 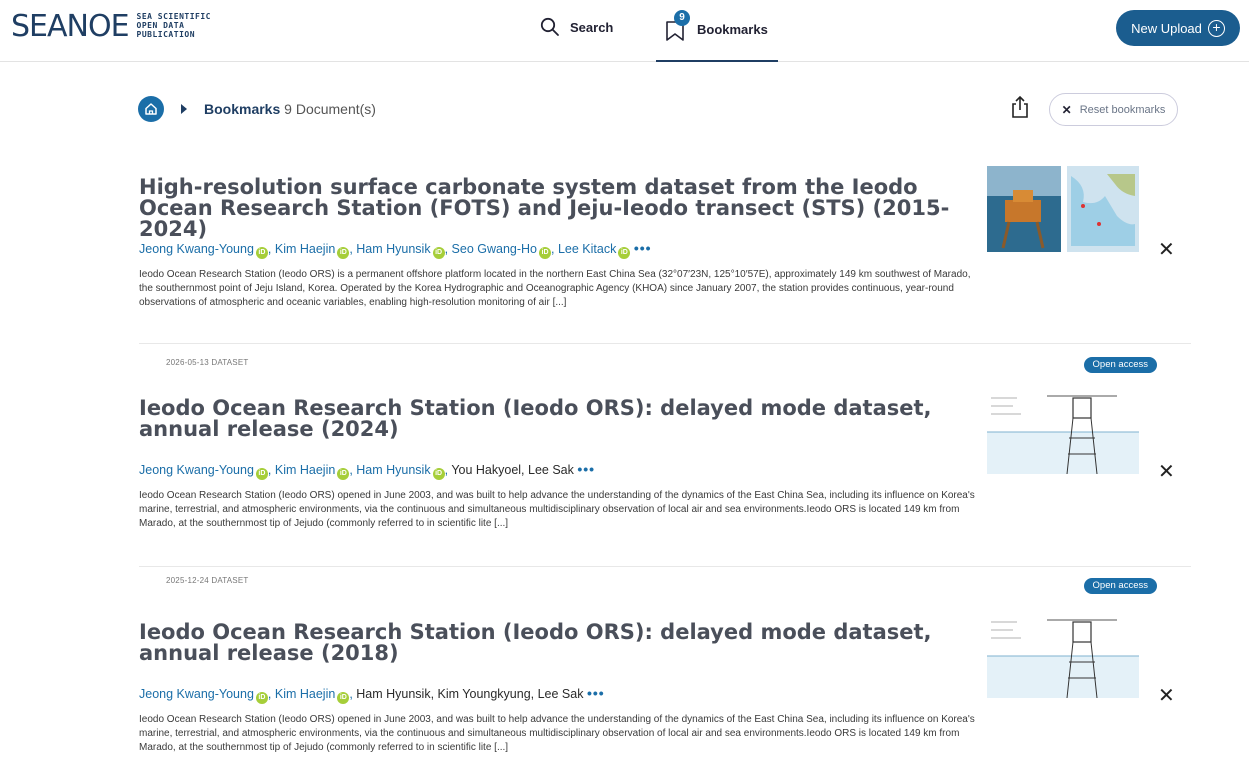 What do you see at coordinates (470, 694) in the screenshot?
I see `author-names-plain: Ham Hyunsik, Kim Youngkyung, Lee Sak` at bounding box center [470, 694].